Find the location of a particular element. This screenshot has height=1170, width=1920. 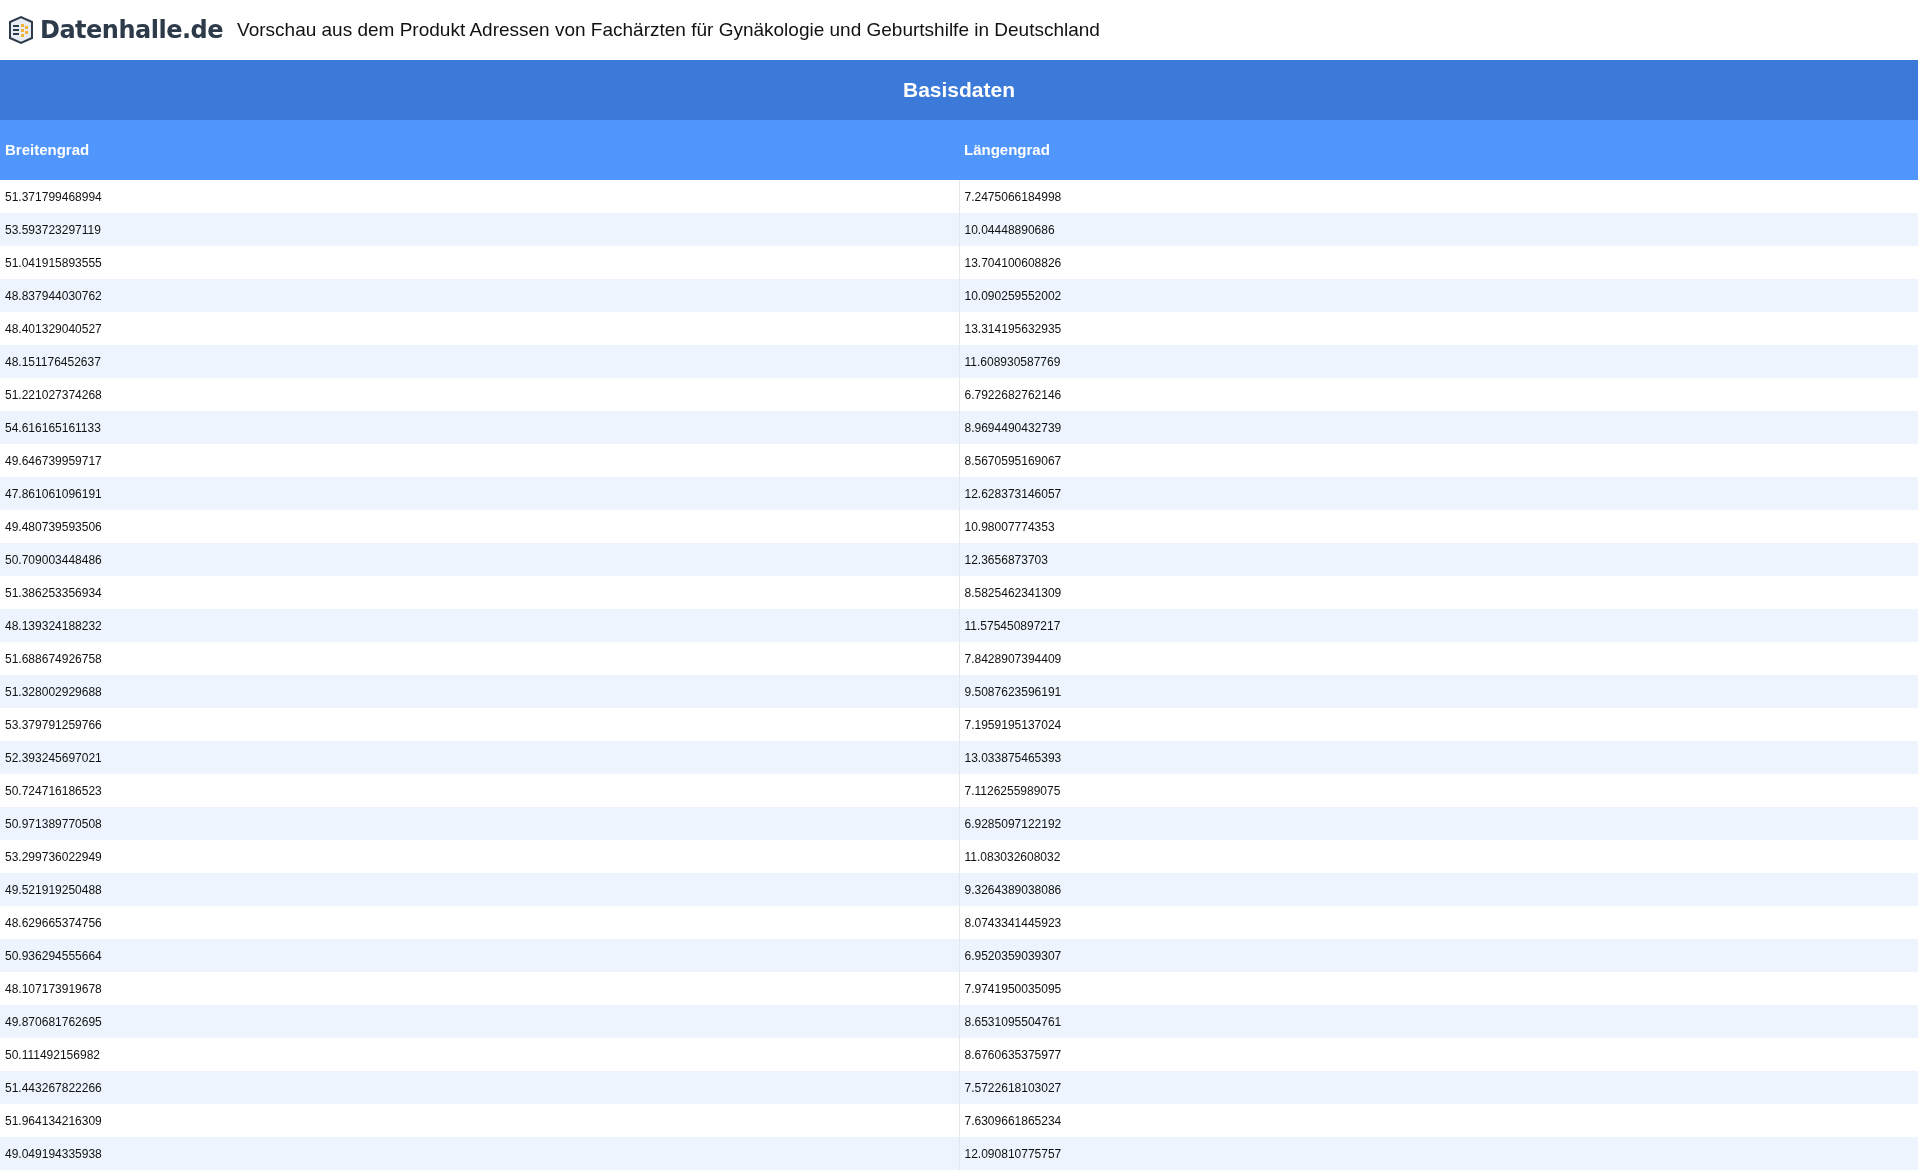

table-cell: 8.5670595169067 is located at coordinates (1438, 460).